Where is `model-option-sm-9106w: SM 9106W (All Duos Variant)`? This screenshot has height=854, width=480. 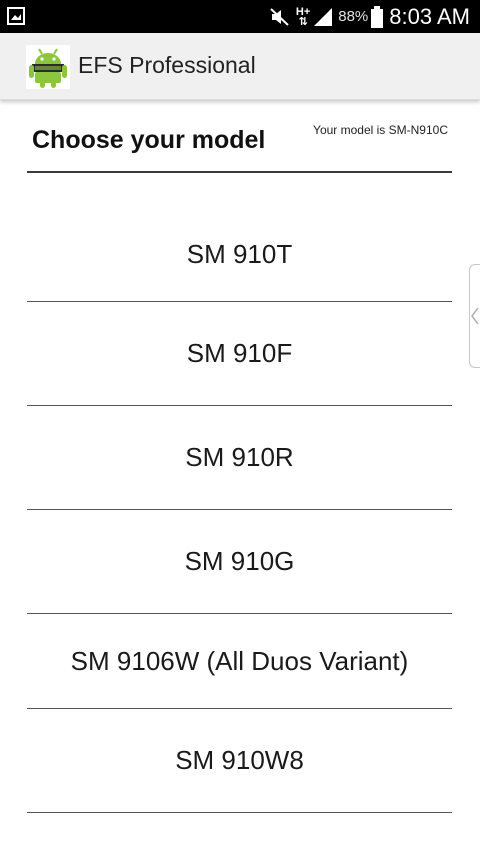
model-option-sm-9106w: SM 9106W (All Duos Variant) is located at coordinates (239, 661).